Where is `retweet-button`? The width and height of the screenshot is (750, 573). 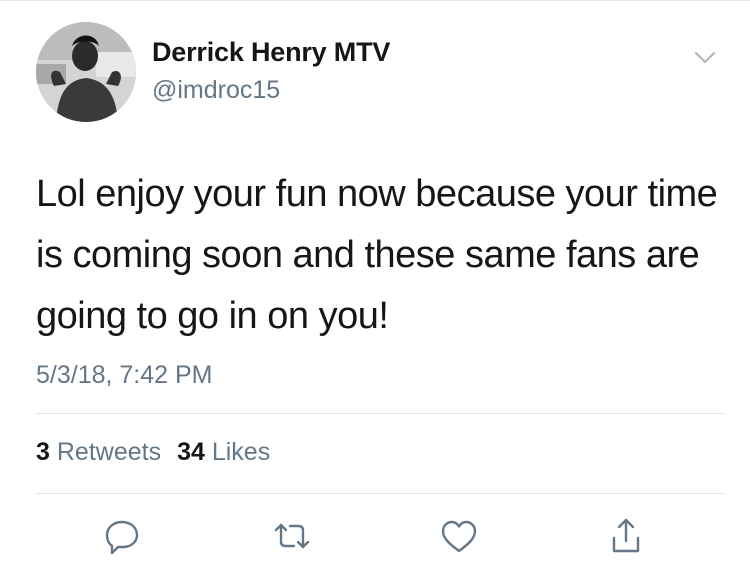
retweet-button is located at coordinates (292, 536).